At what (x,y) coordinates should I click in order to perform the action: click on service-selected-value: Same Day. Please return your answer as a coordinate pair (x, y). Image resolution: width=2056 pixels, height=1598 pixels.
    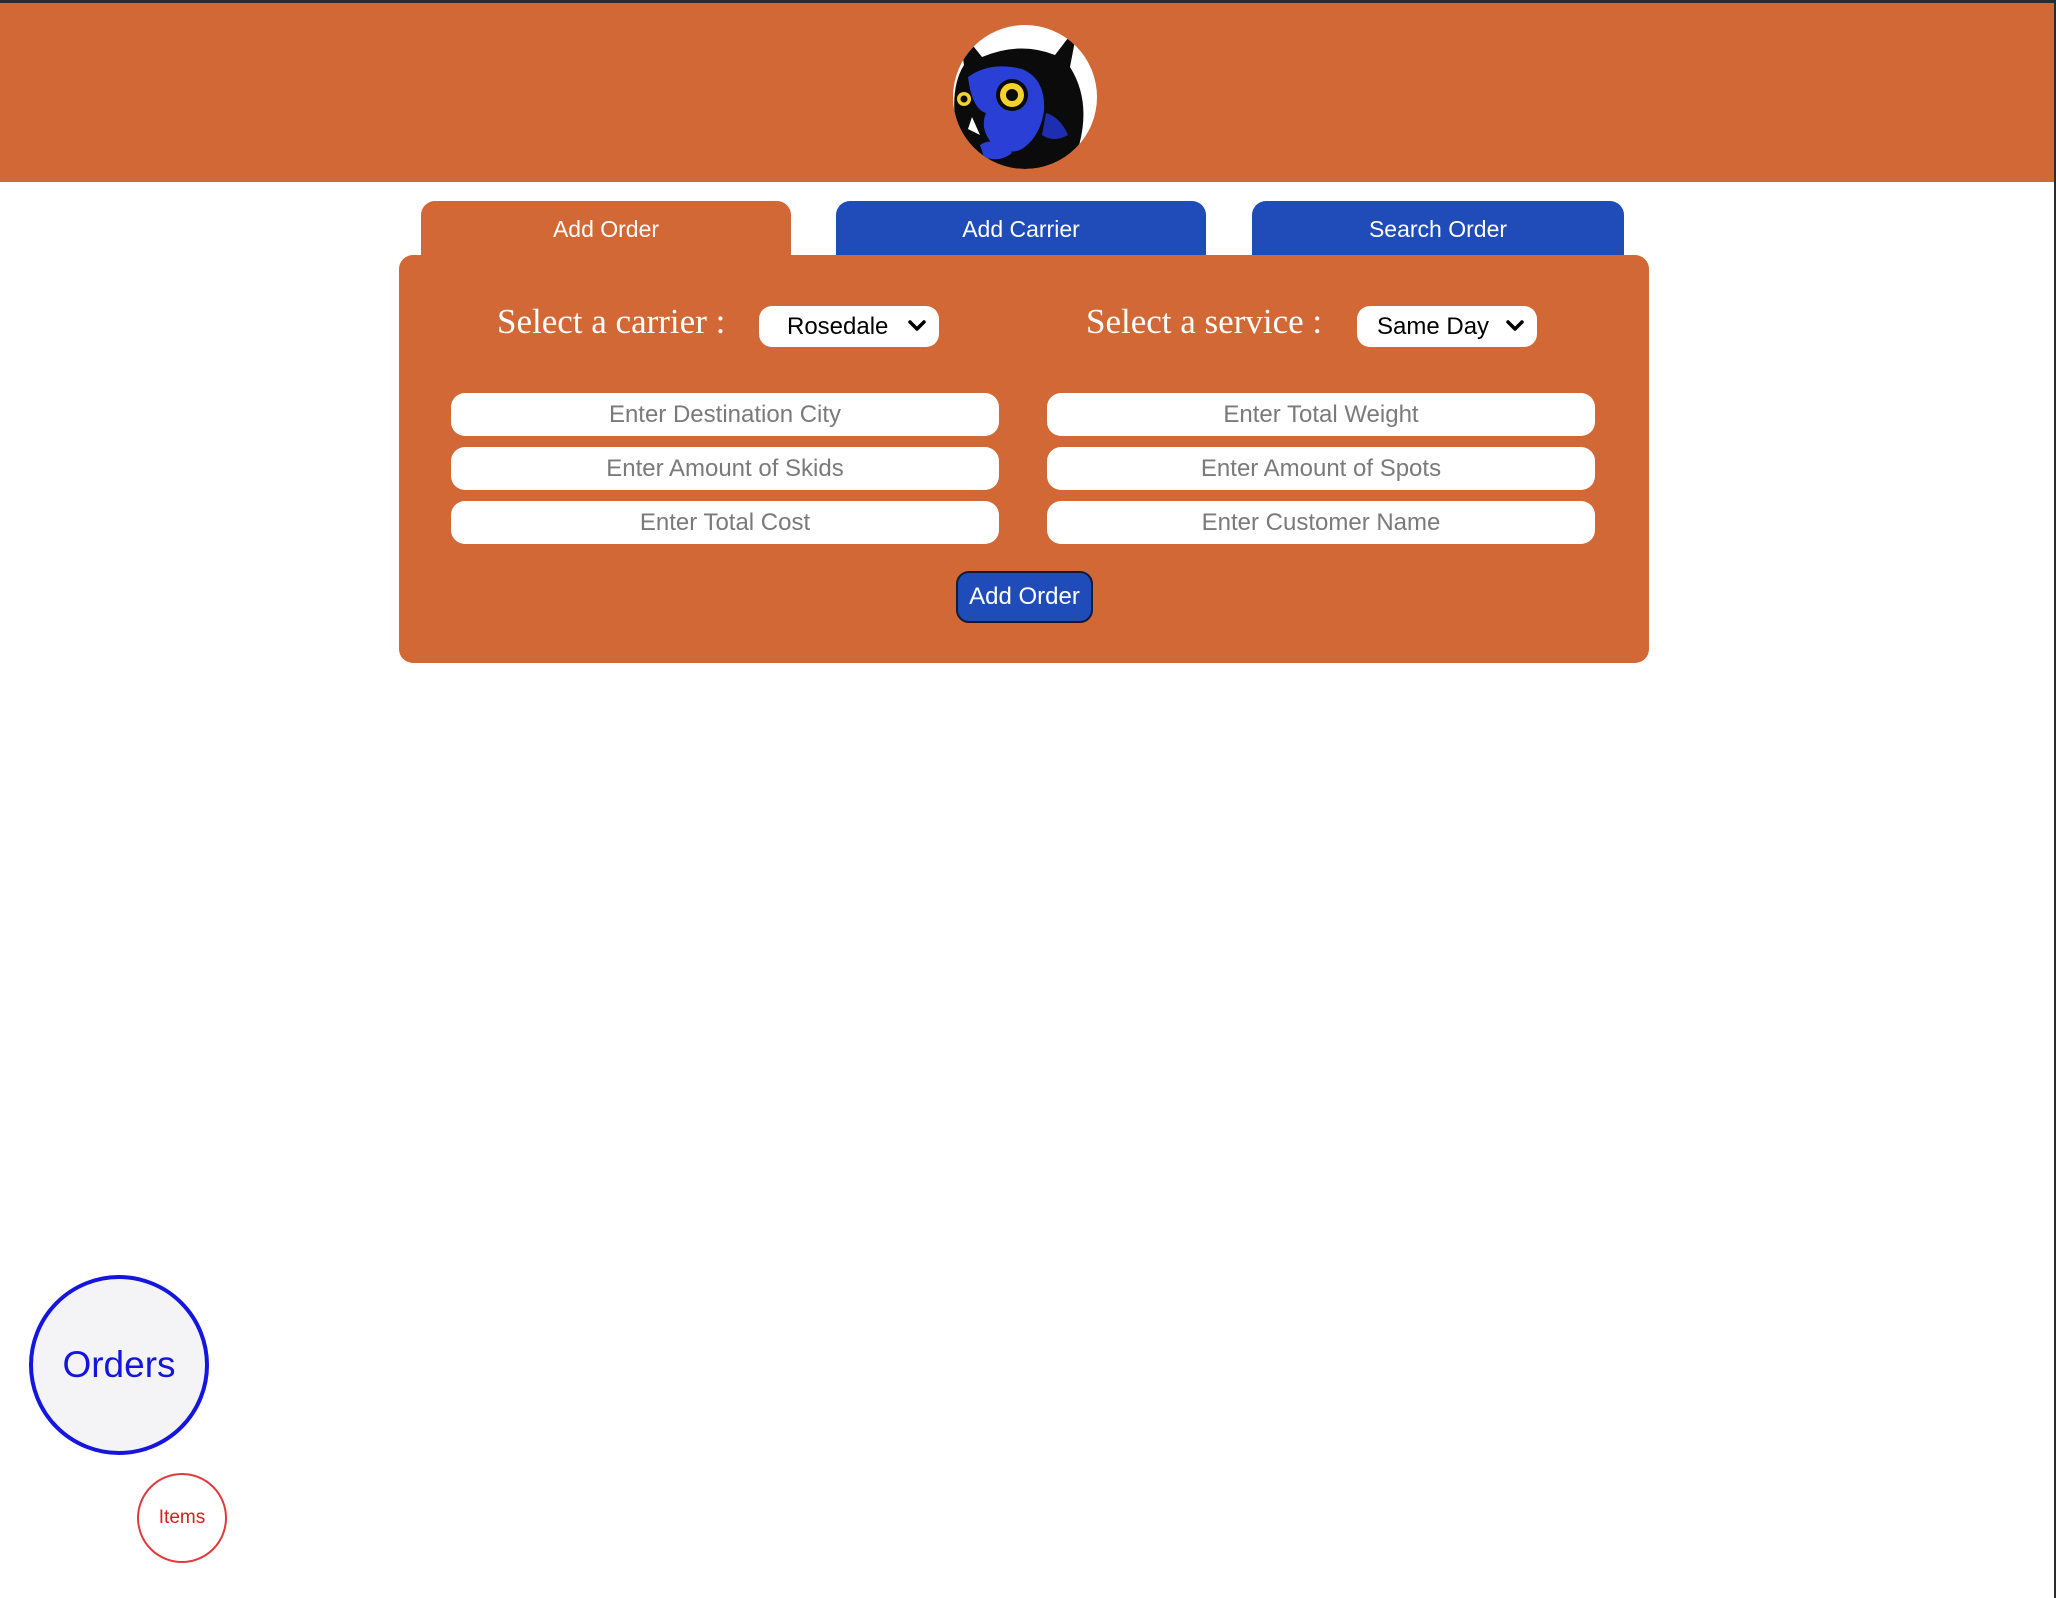
    Looking at the image, I should click on (1433, 326).